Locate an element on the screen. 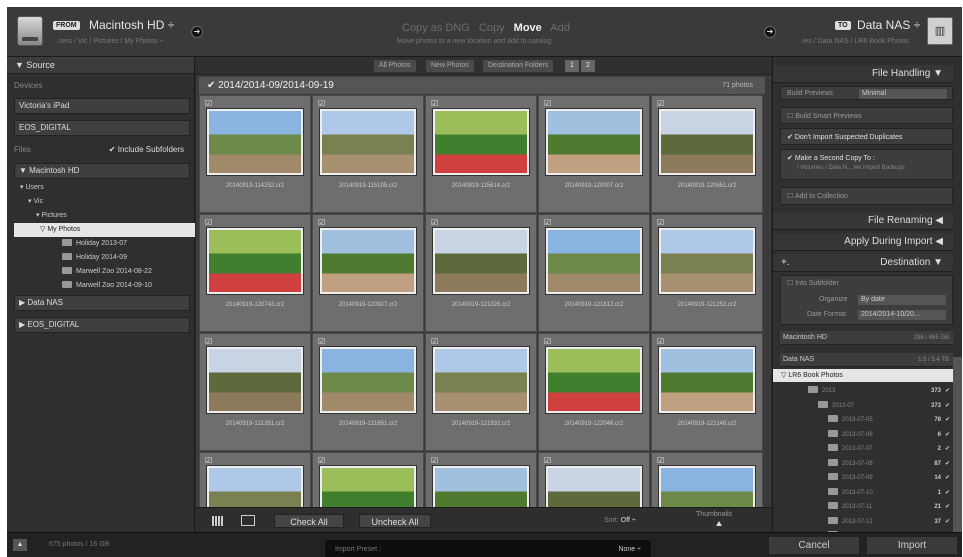  loupe-view-icon is located at coordinates (248, 520).